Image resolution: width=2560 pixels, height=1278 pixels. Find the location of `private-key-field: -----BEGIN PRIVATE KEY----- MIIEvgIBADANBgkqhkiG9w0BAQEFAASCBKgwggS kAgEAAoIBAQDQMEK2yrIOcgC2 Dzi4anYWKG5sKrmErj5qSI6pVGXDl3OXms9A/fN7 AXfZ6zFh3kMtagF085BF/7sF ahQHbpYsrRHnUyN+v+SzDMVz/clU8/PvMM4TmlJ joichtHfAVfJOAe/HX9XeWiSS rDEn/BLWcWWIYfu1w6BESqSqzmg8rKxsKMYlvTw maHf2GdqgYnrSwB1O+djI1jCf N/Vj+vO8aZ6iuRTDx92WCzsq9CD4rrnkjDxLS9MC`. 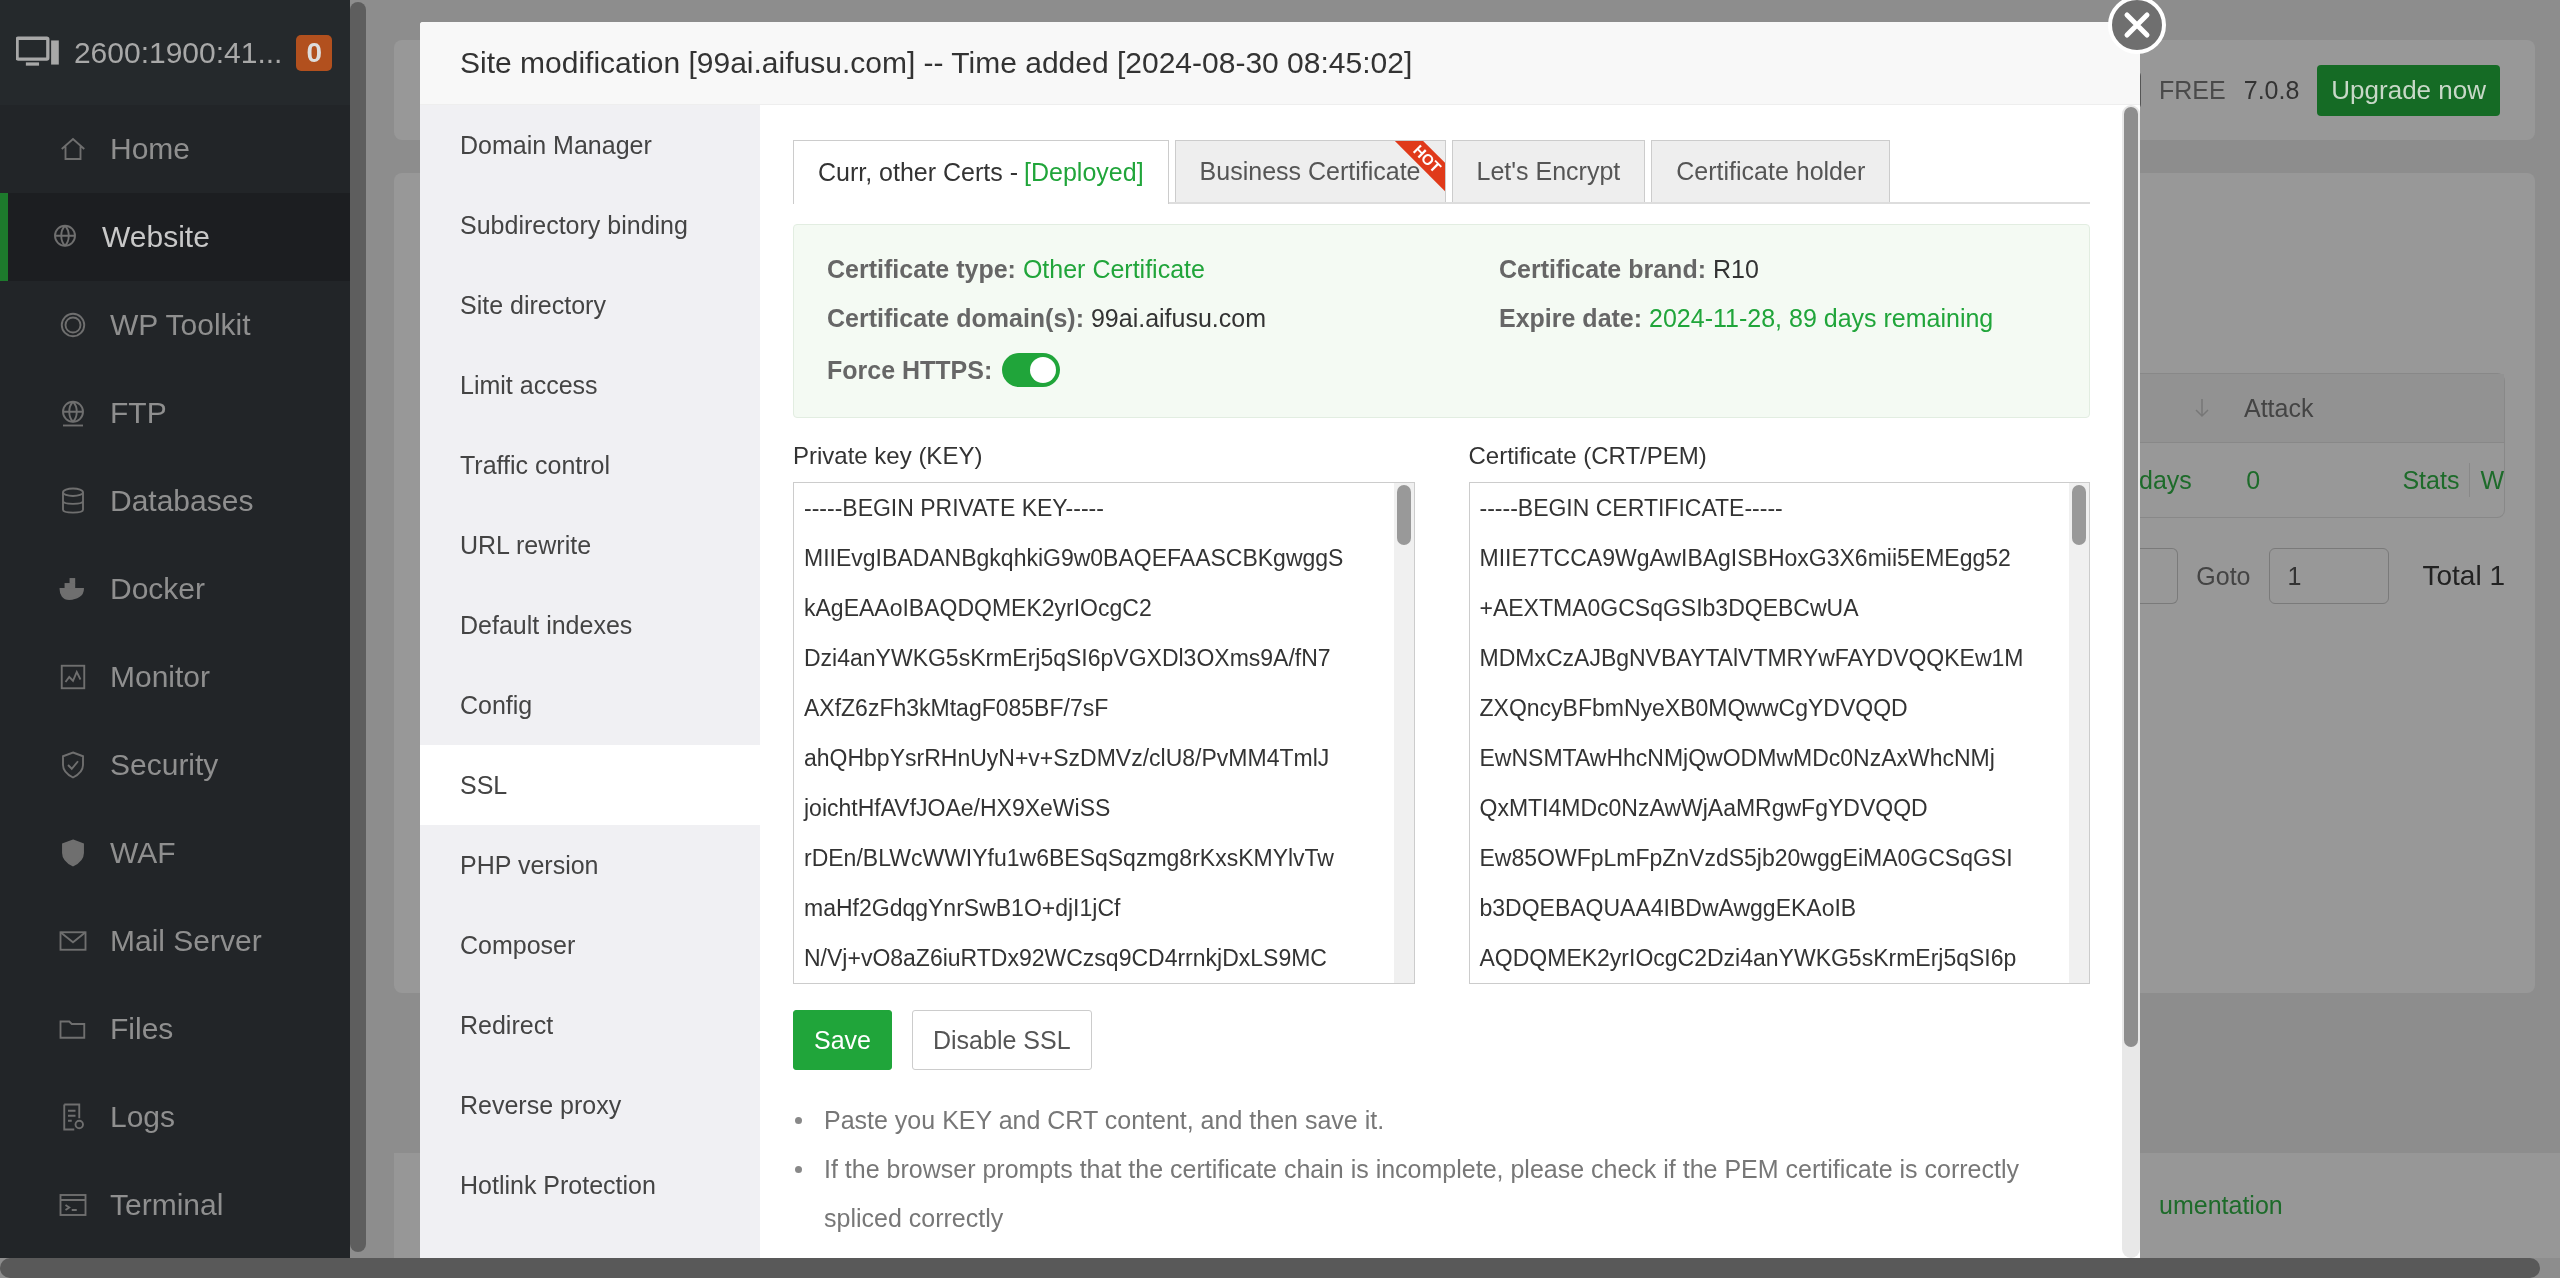

private-key-field: -----BEGIN PRIVATE KEY----- MIIEvgIBADANBgkqhkiG9w0BAQEFAASCBKgwggS kAgEAAoIBAQDQMEK2yrIOcgC2 Dzi4anYWKG5sKrmErj5qSI6pVGXDl3OXms9A/fN7 AXfZ6zFh3kMtagF085BF/7sF ahQHbpYsrRHnUyN+v+SzDMVz/clU8/PvMM4TmlJ joichtHfAVfJOAe/HX9XeWiSS rDEn/BLWcWWIYfu1w6BESqSqzmg8rKxsKMYlvTw maHf2GdqgYnrSwB1O+djI1jCf N/Vj+vO8aZ6iuRTDx92WCzsq9CD4rrnkjDxLS9MC is located at coordinates (1104, 733).